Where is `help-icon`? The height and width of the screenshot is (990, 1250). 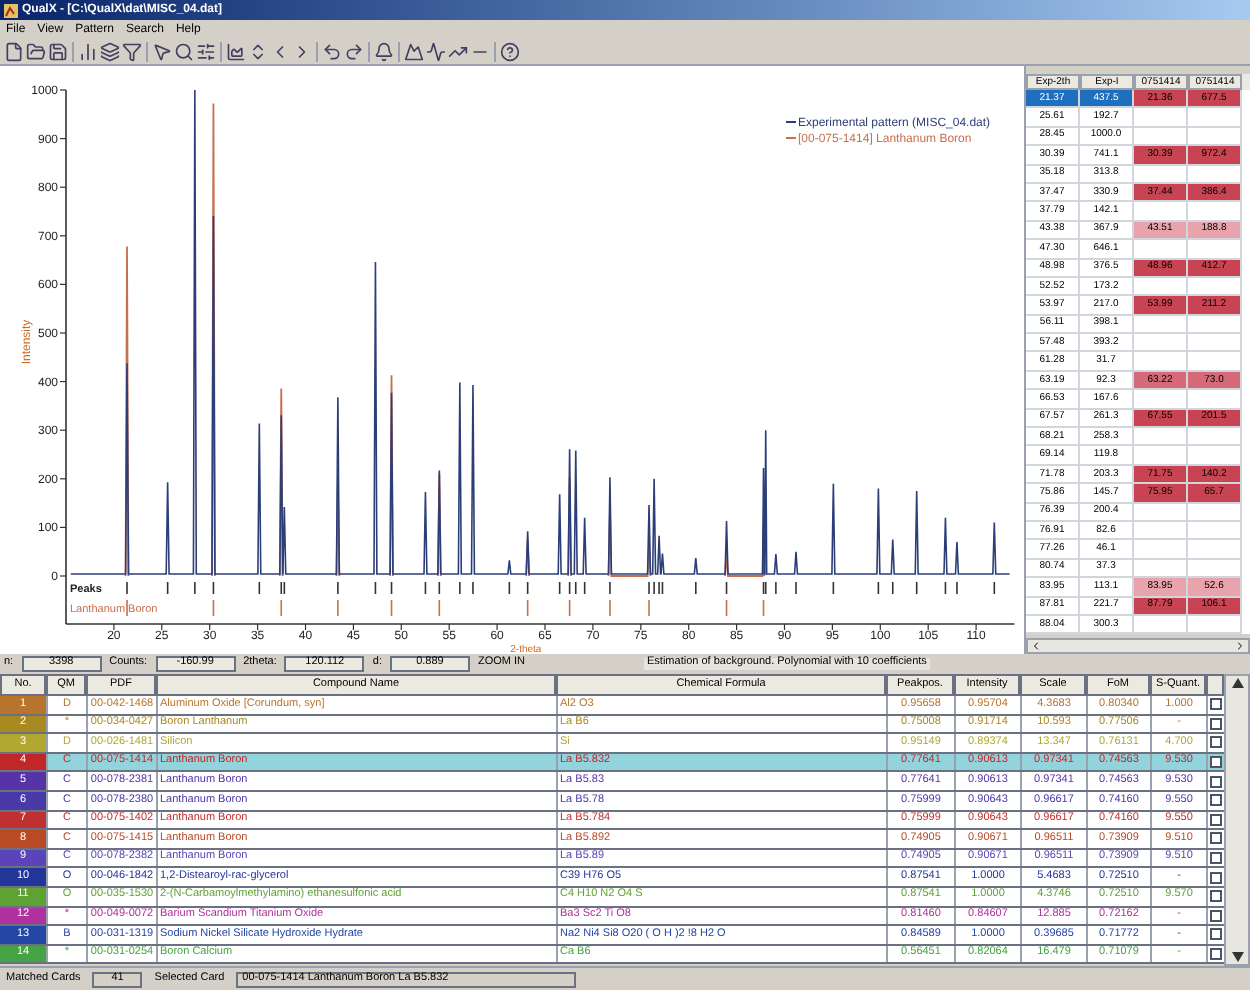 help-icon is located at coordinates (510, 51).